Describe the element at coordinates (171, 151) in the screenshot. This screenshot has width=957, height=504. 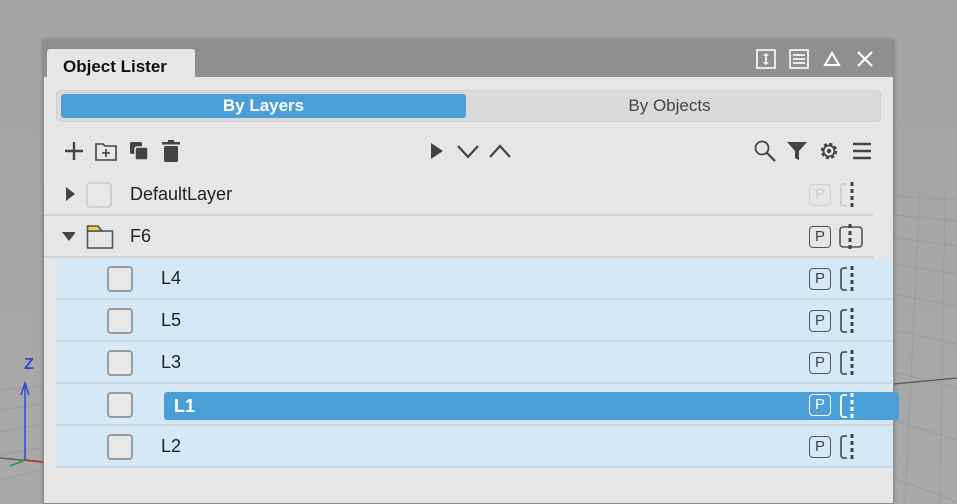
I see `trash-icon` at that location.